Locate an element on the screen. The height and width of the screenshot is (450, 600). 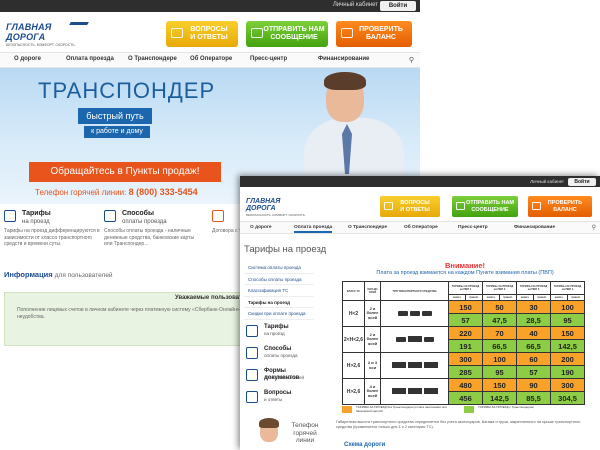
tariff-transponder: 85,5 is located at coordinates (534, 398).